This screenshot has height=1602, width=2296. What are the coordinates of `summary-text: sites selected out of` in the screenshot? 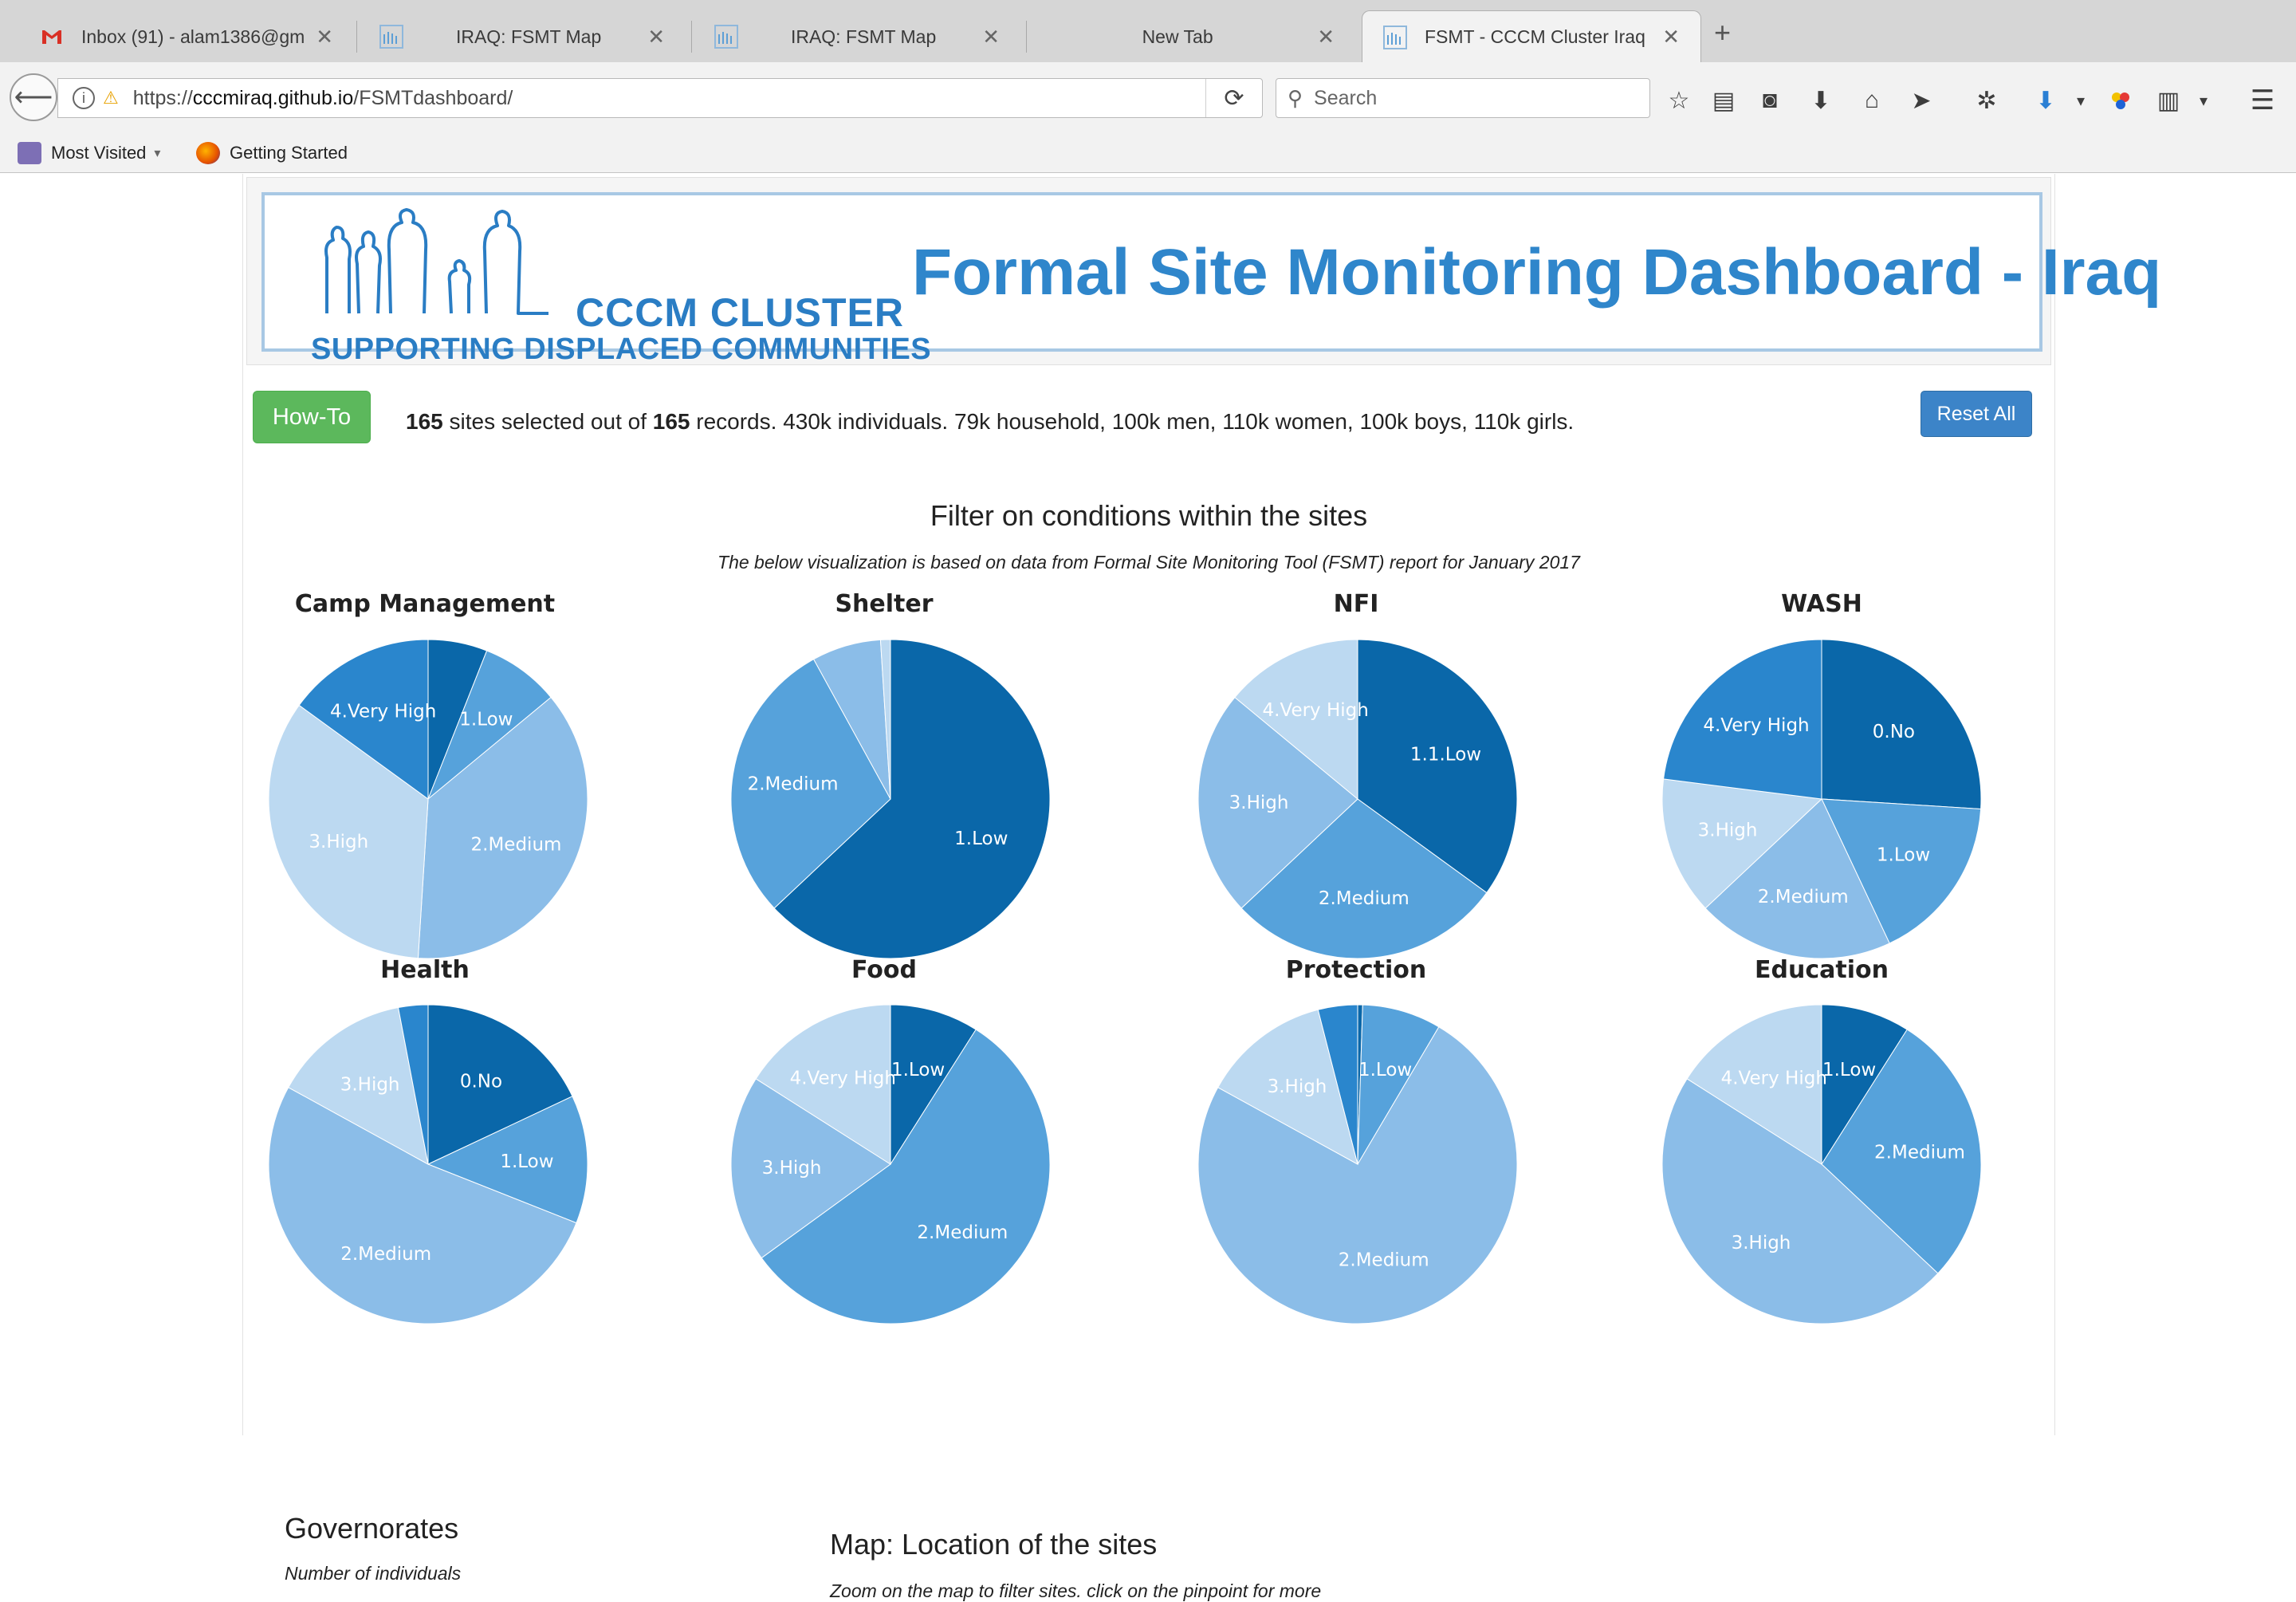 It's located at (547, 421).